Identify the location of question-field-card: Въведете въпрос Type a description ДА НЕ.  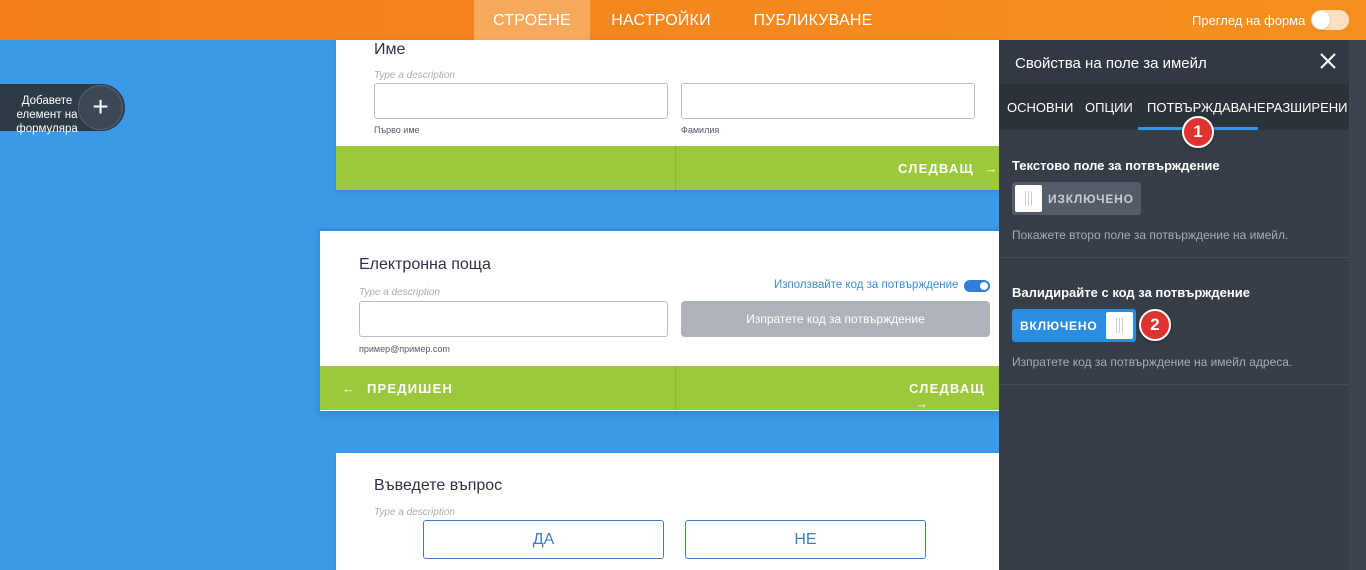
(667, 511).